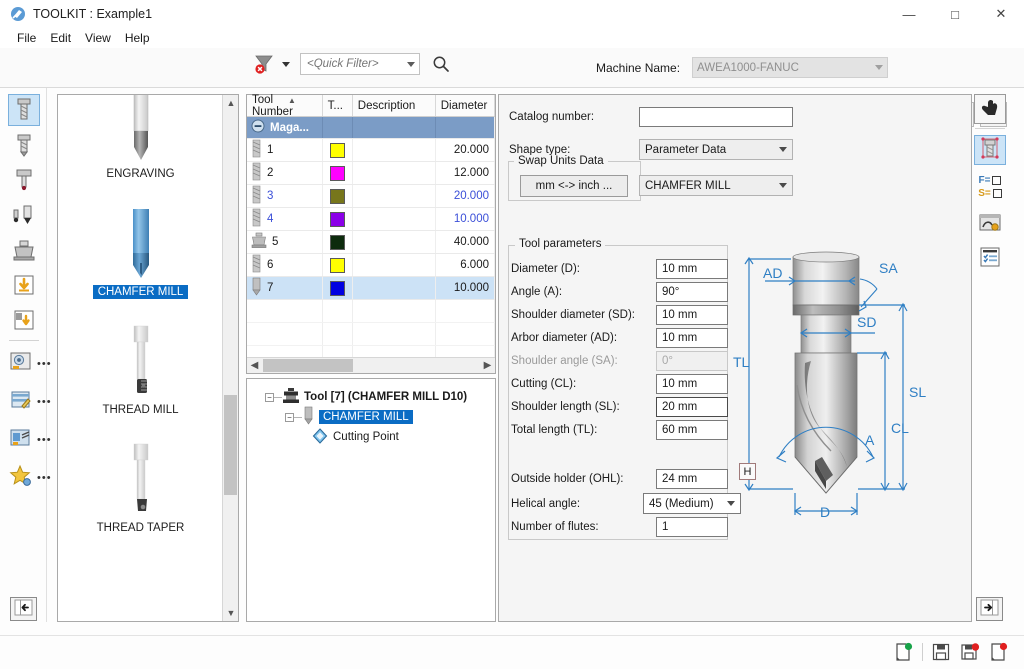 The width and height of the screenshot is (1024, 669). What do you see at coordinates (866, 322) in the screenshot?
I see `dim-label-sd: SD` at bounding box center [866, 322].